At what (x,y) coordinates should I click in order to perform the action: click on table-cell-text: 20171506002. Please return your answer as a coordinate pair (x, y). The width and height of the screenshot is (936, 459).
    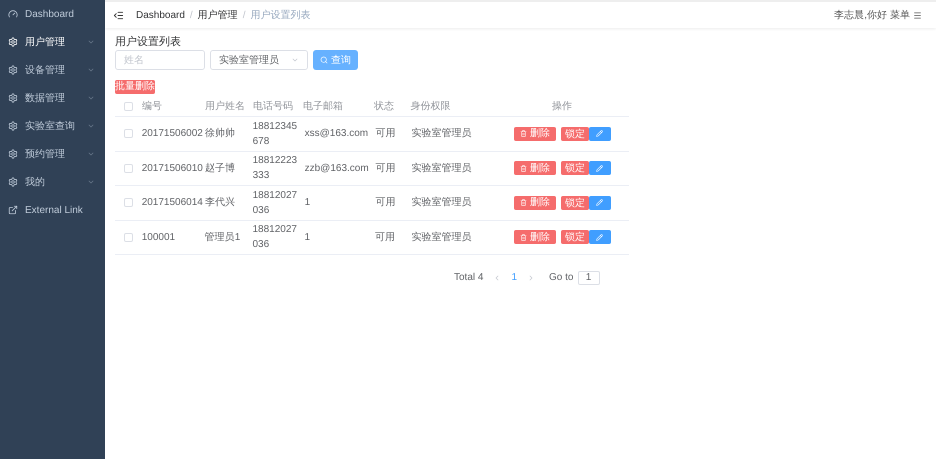
    Looking at the image, I should click on (172, 134).